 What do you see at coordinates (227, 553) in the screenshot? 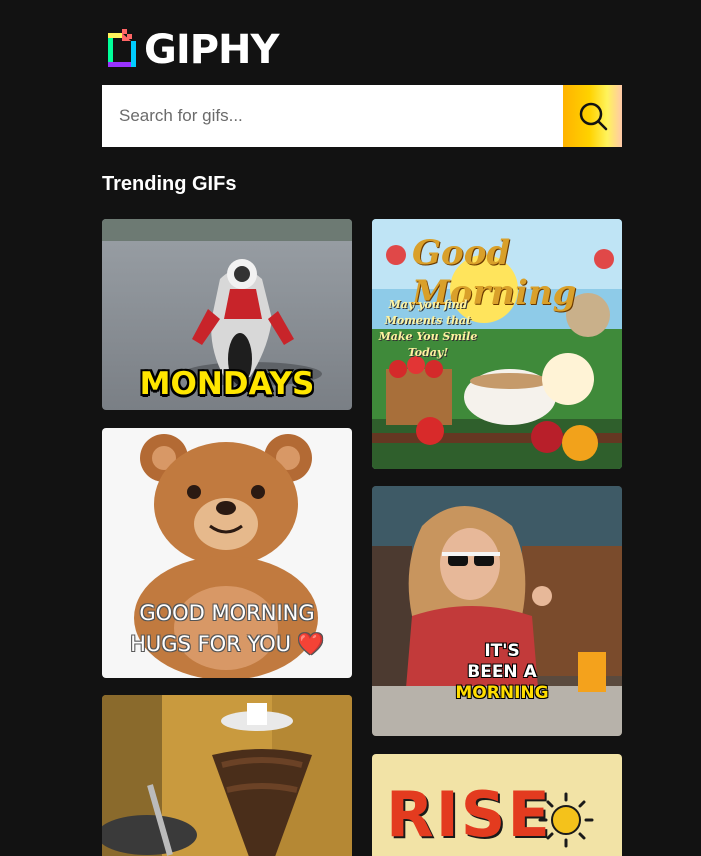
I see `gif-card-bear: GOOD MORNING HUGS FOR YOU ❤️` at bounding box center [227, 553].